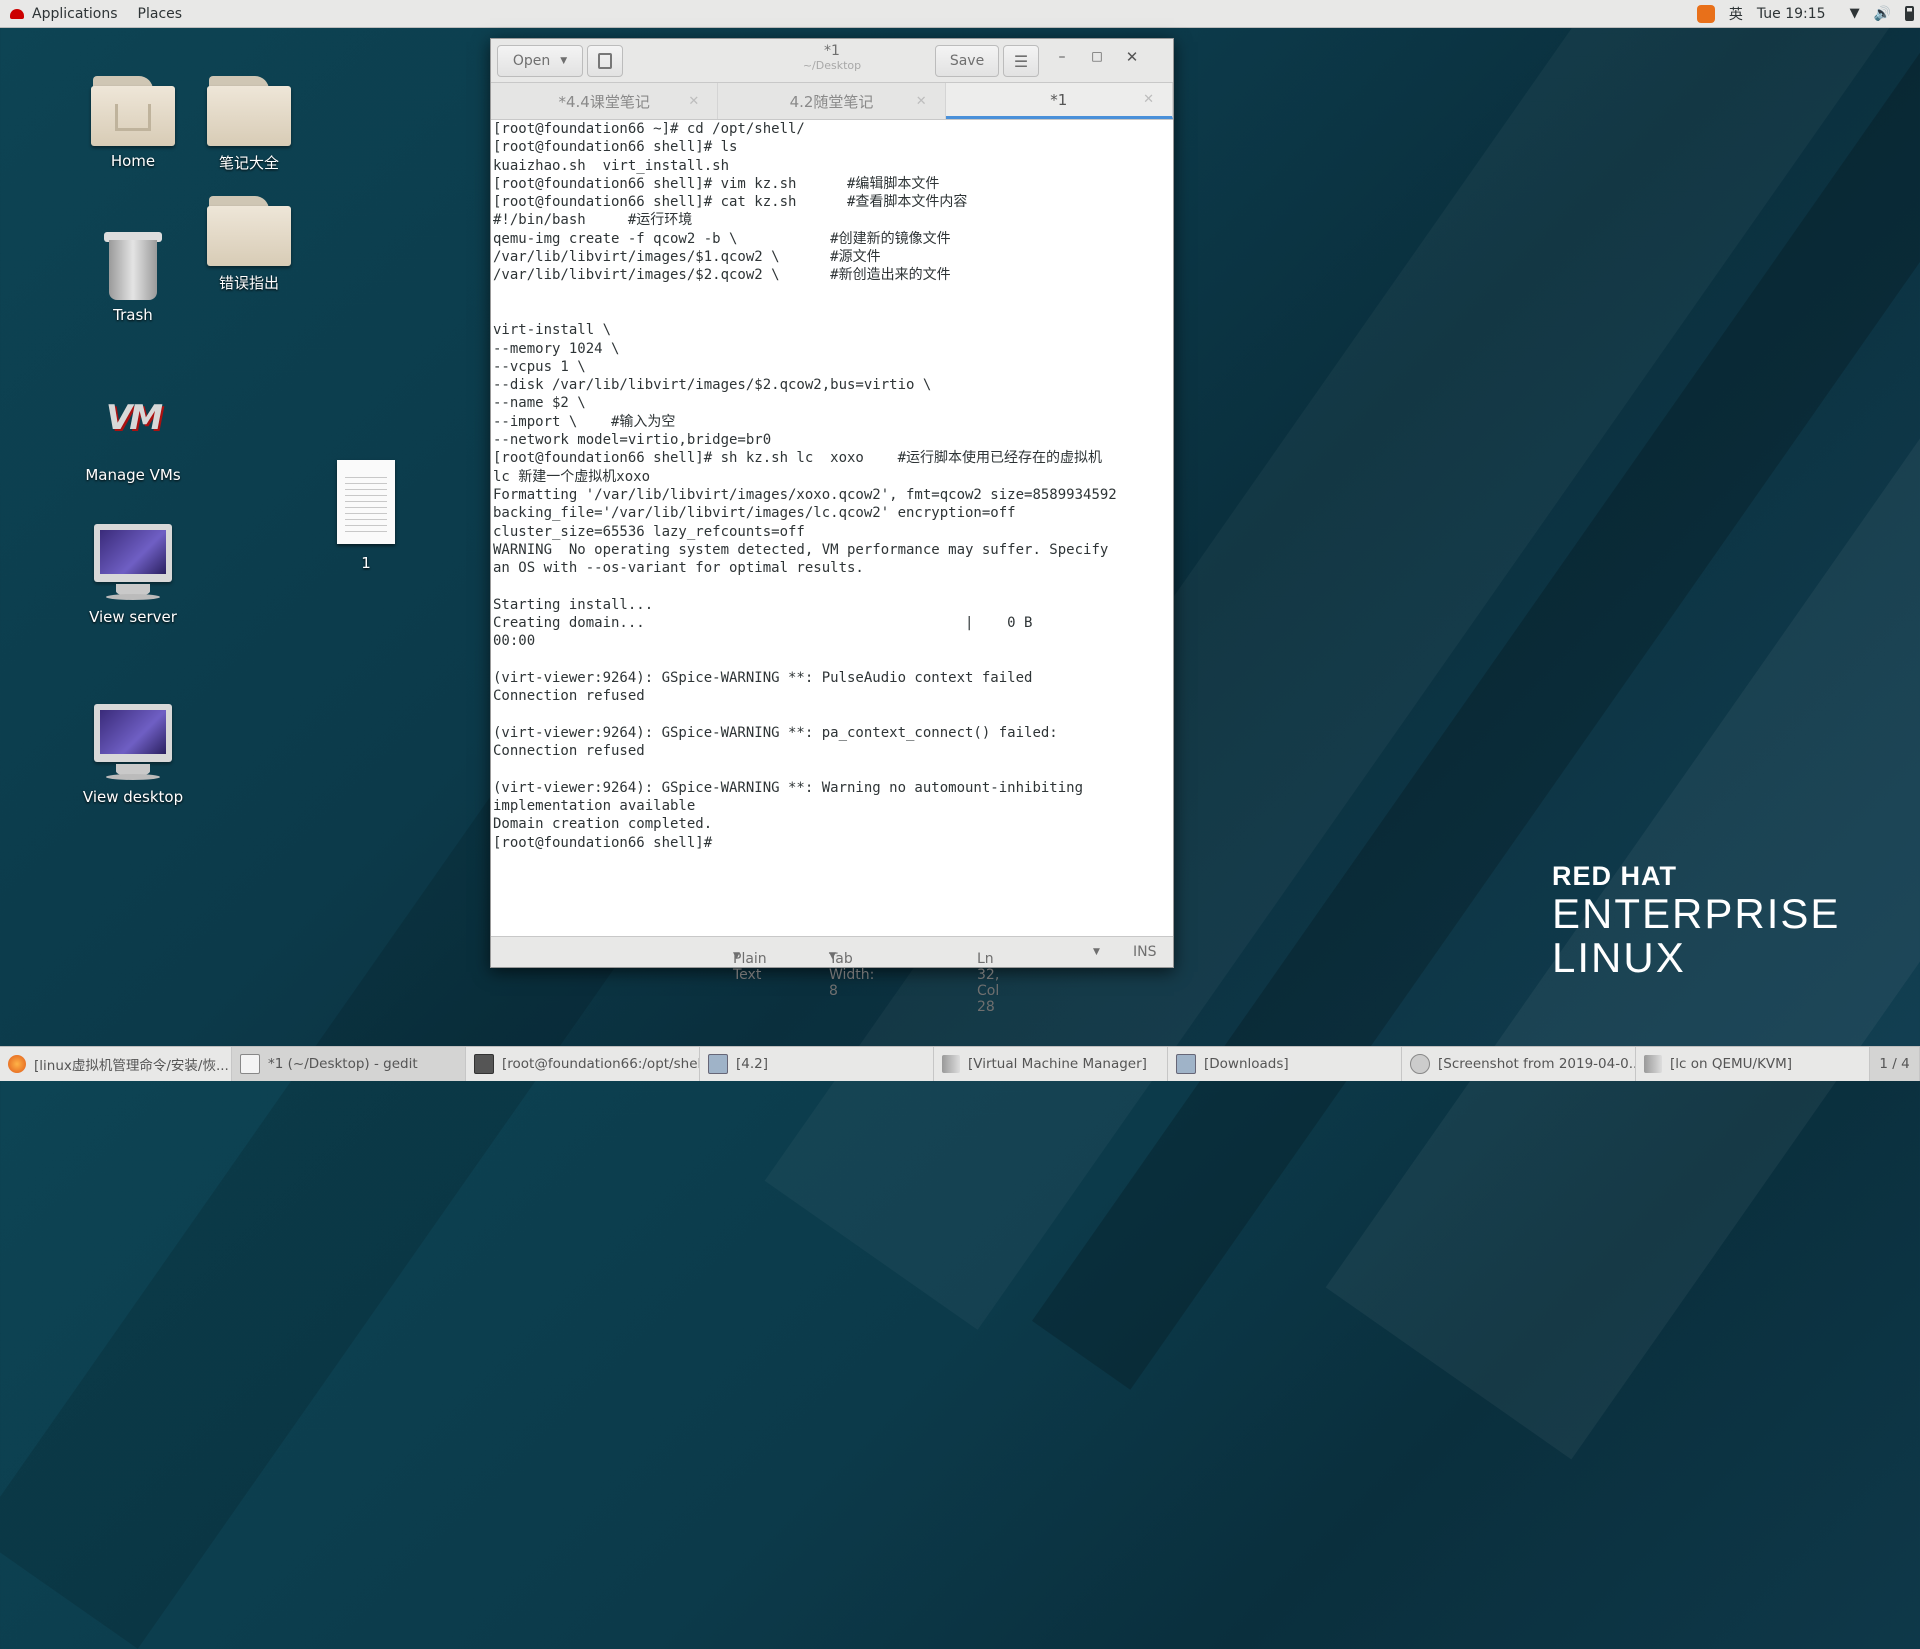  I want to click on battery-icon, so click(1909, 13).